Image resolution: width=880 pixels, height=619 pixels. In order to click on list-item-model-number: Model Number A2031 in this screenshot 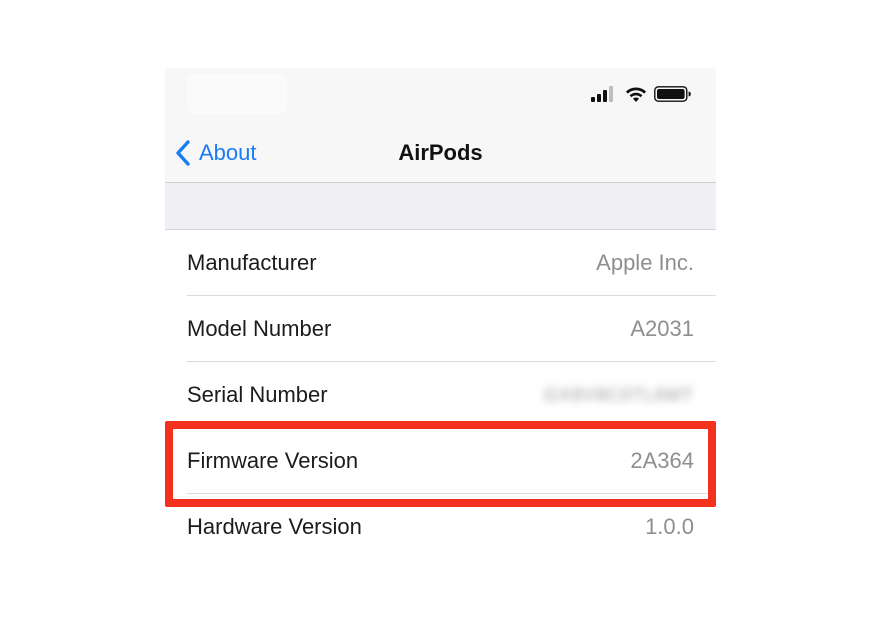, I will do `click(440, 329)`.